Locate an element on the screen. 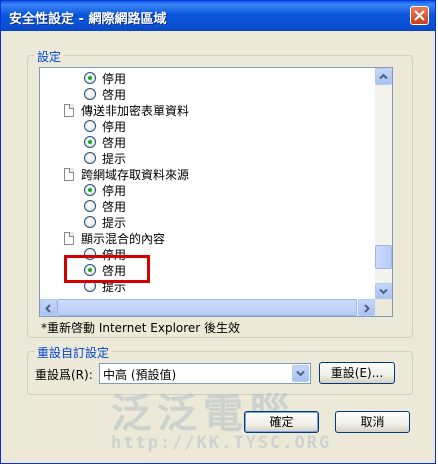 This screenshot has height=466, width=438. security-level-select: 中高 (預設值) is located at coordinates (205, 373).